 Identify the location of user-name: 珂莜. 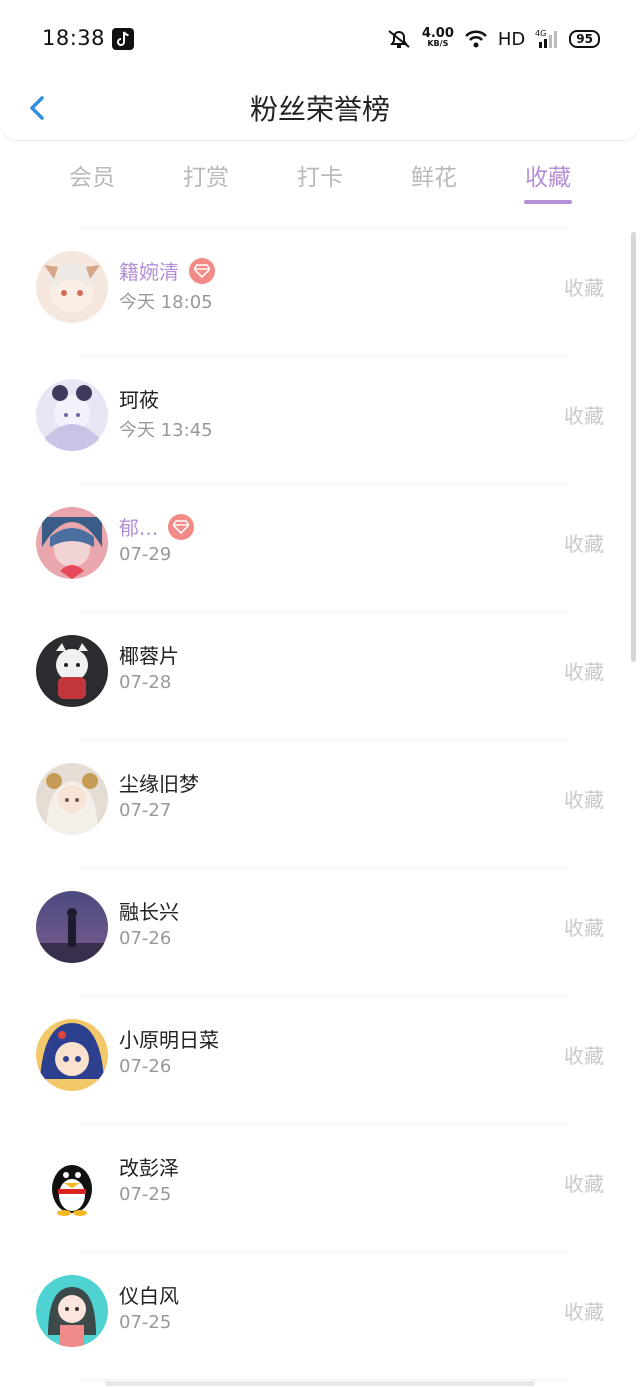
(139, 398).